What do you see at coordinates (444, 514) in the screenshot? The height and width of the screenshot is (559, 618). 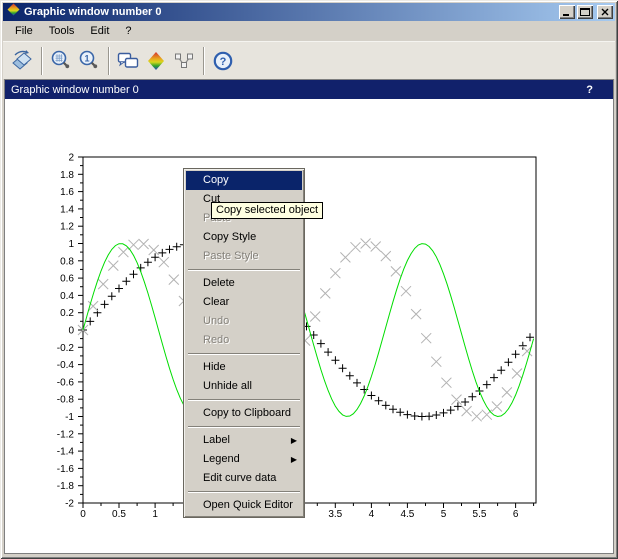 I see `svg-text: 5` at bounding box center [444, 514].